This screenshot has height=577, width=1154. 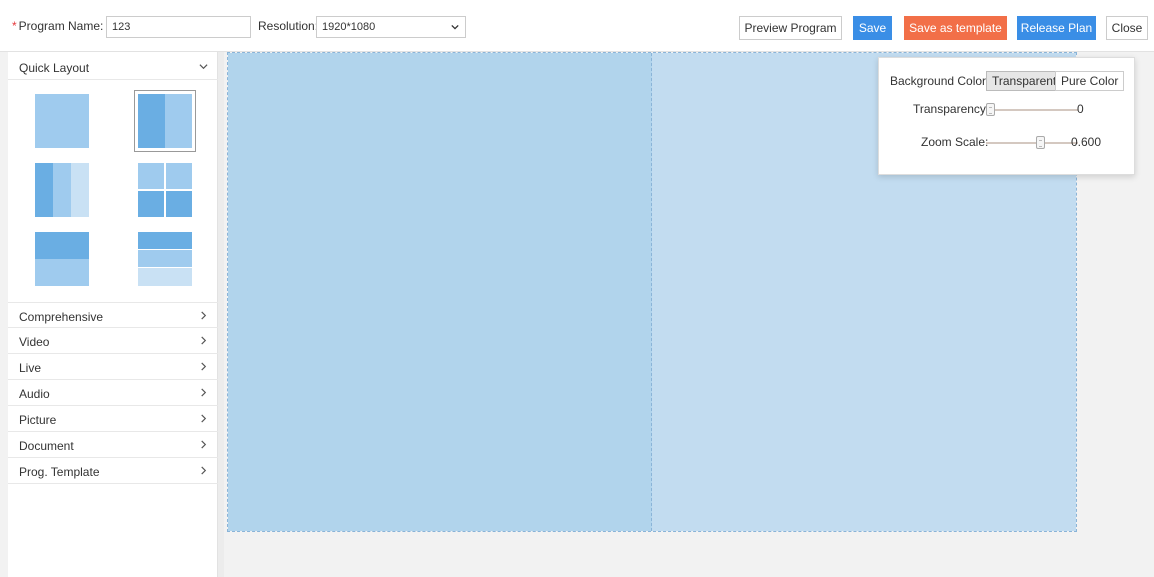 I want to click on transparency-value: 0, so click(x=1080, y=109).